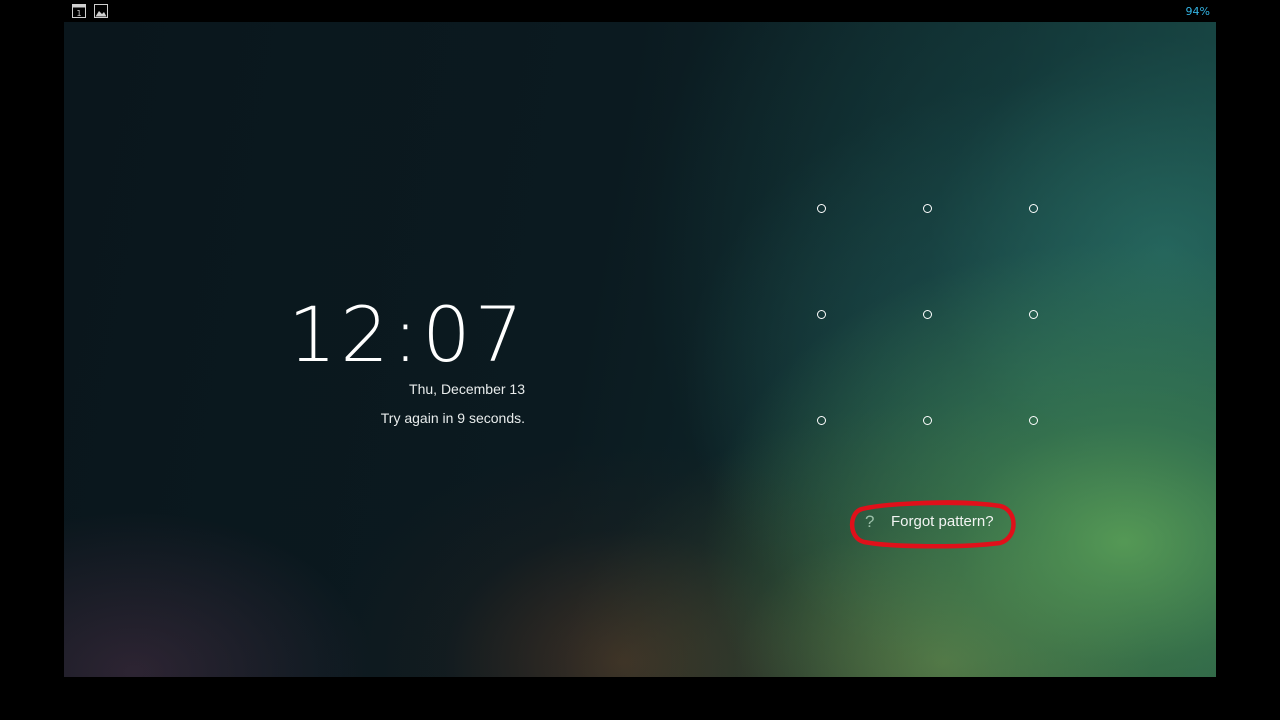  Describe the element at coordinates (78, 13) in the screenshot. I see `calendar-icon-digit: 1` at that location.